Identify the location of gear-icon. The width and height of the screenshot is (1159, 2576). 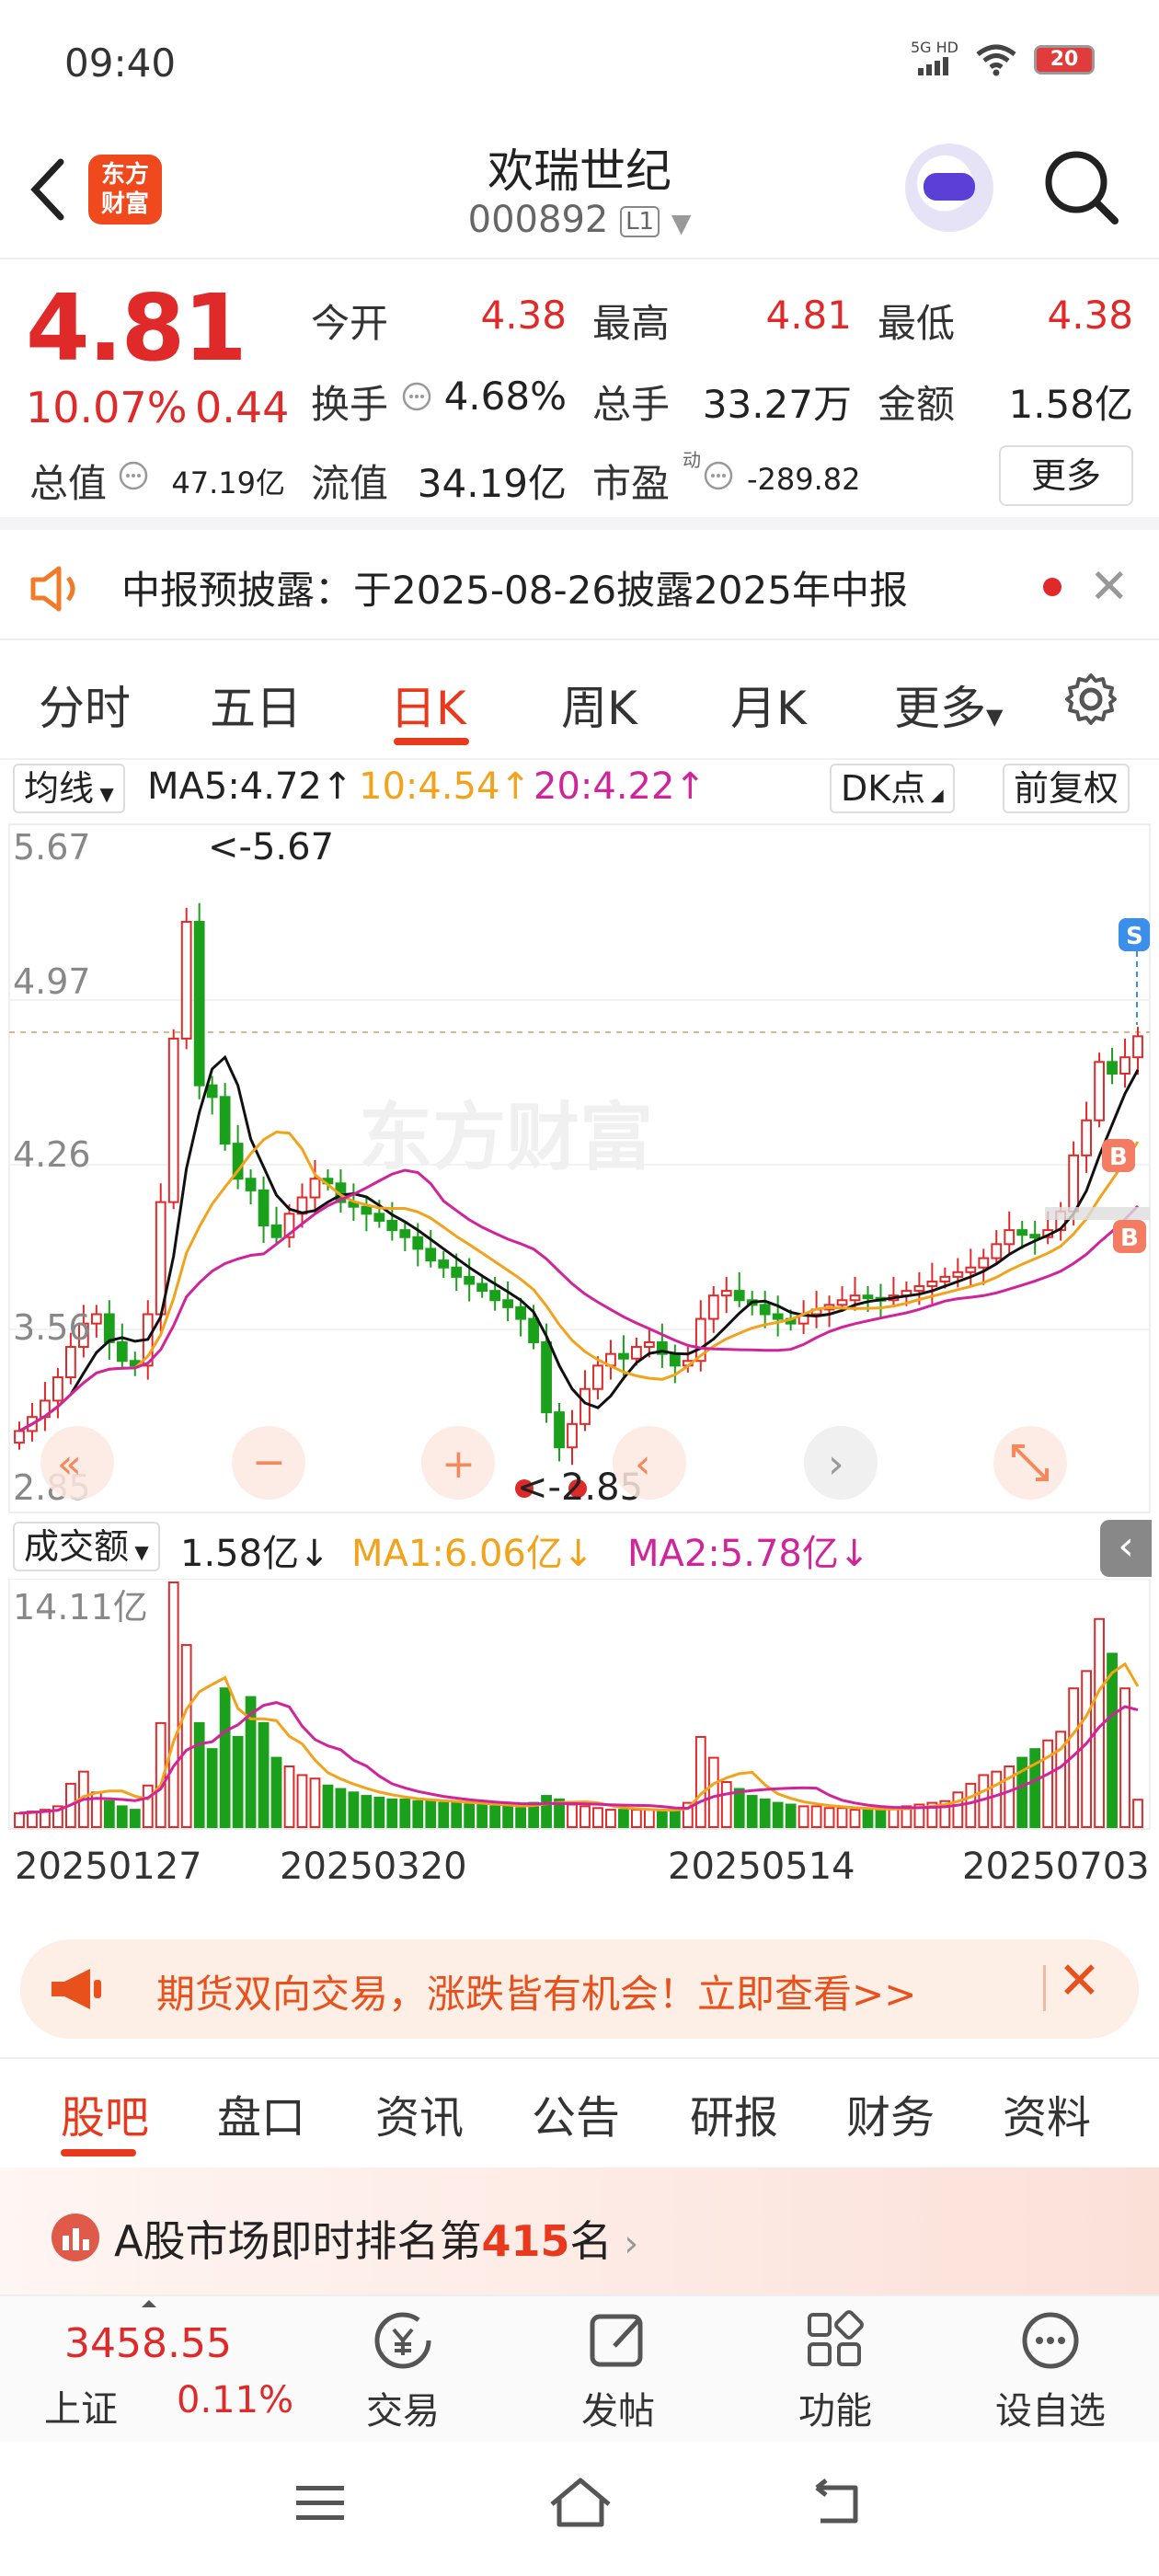
(1090, 699).